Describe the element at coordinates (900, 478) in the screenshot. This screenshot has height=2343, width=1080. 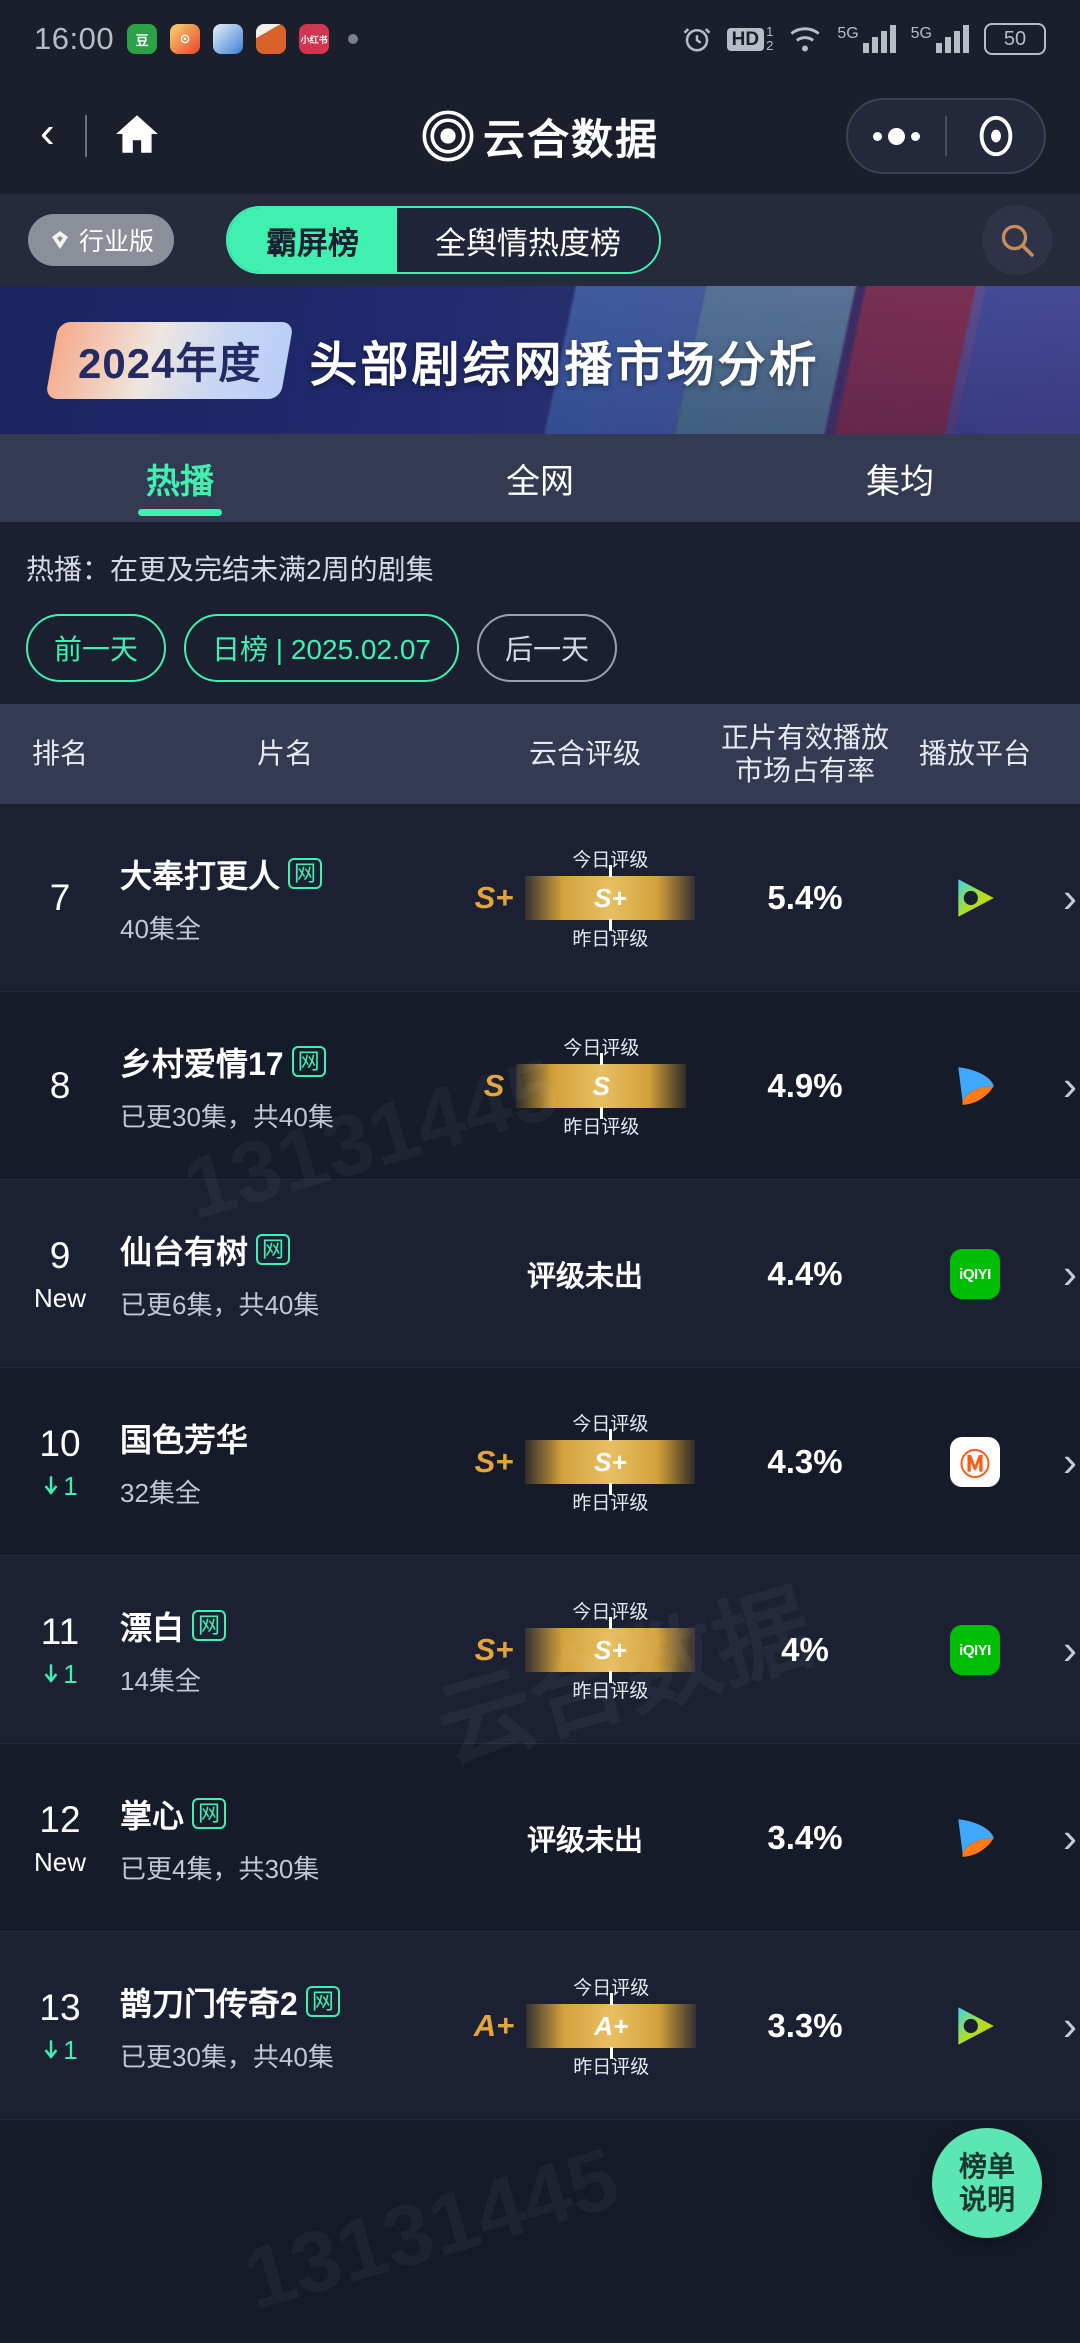
I see `tab-jijun: 集均` at that location.